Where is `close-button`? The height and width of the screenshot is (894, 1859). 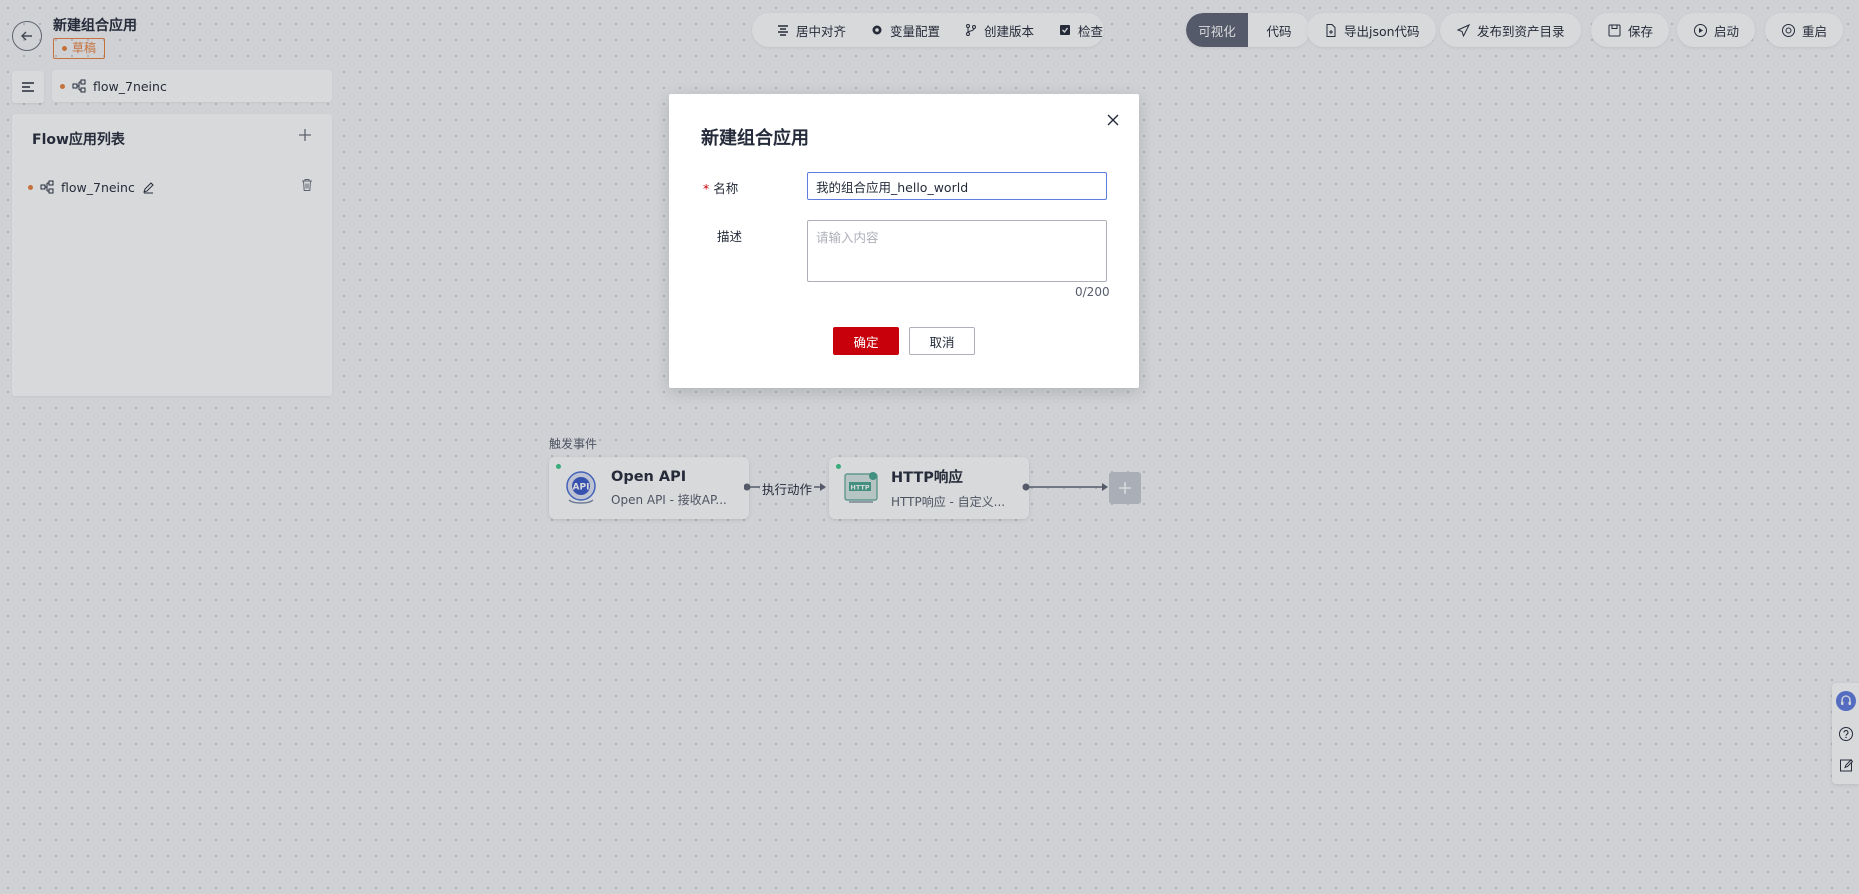
close-button is located at coordinates (1113, 120).